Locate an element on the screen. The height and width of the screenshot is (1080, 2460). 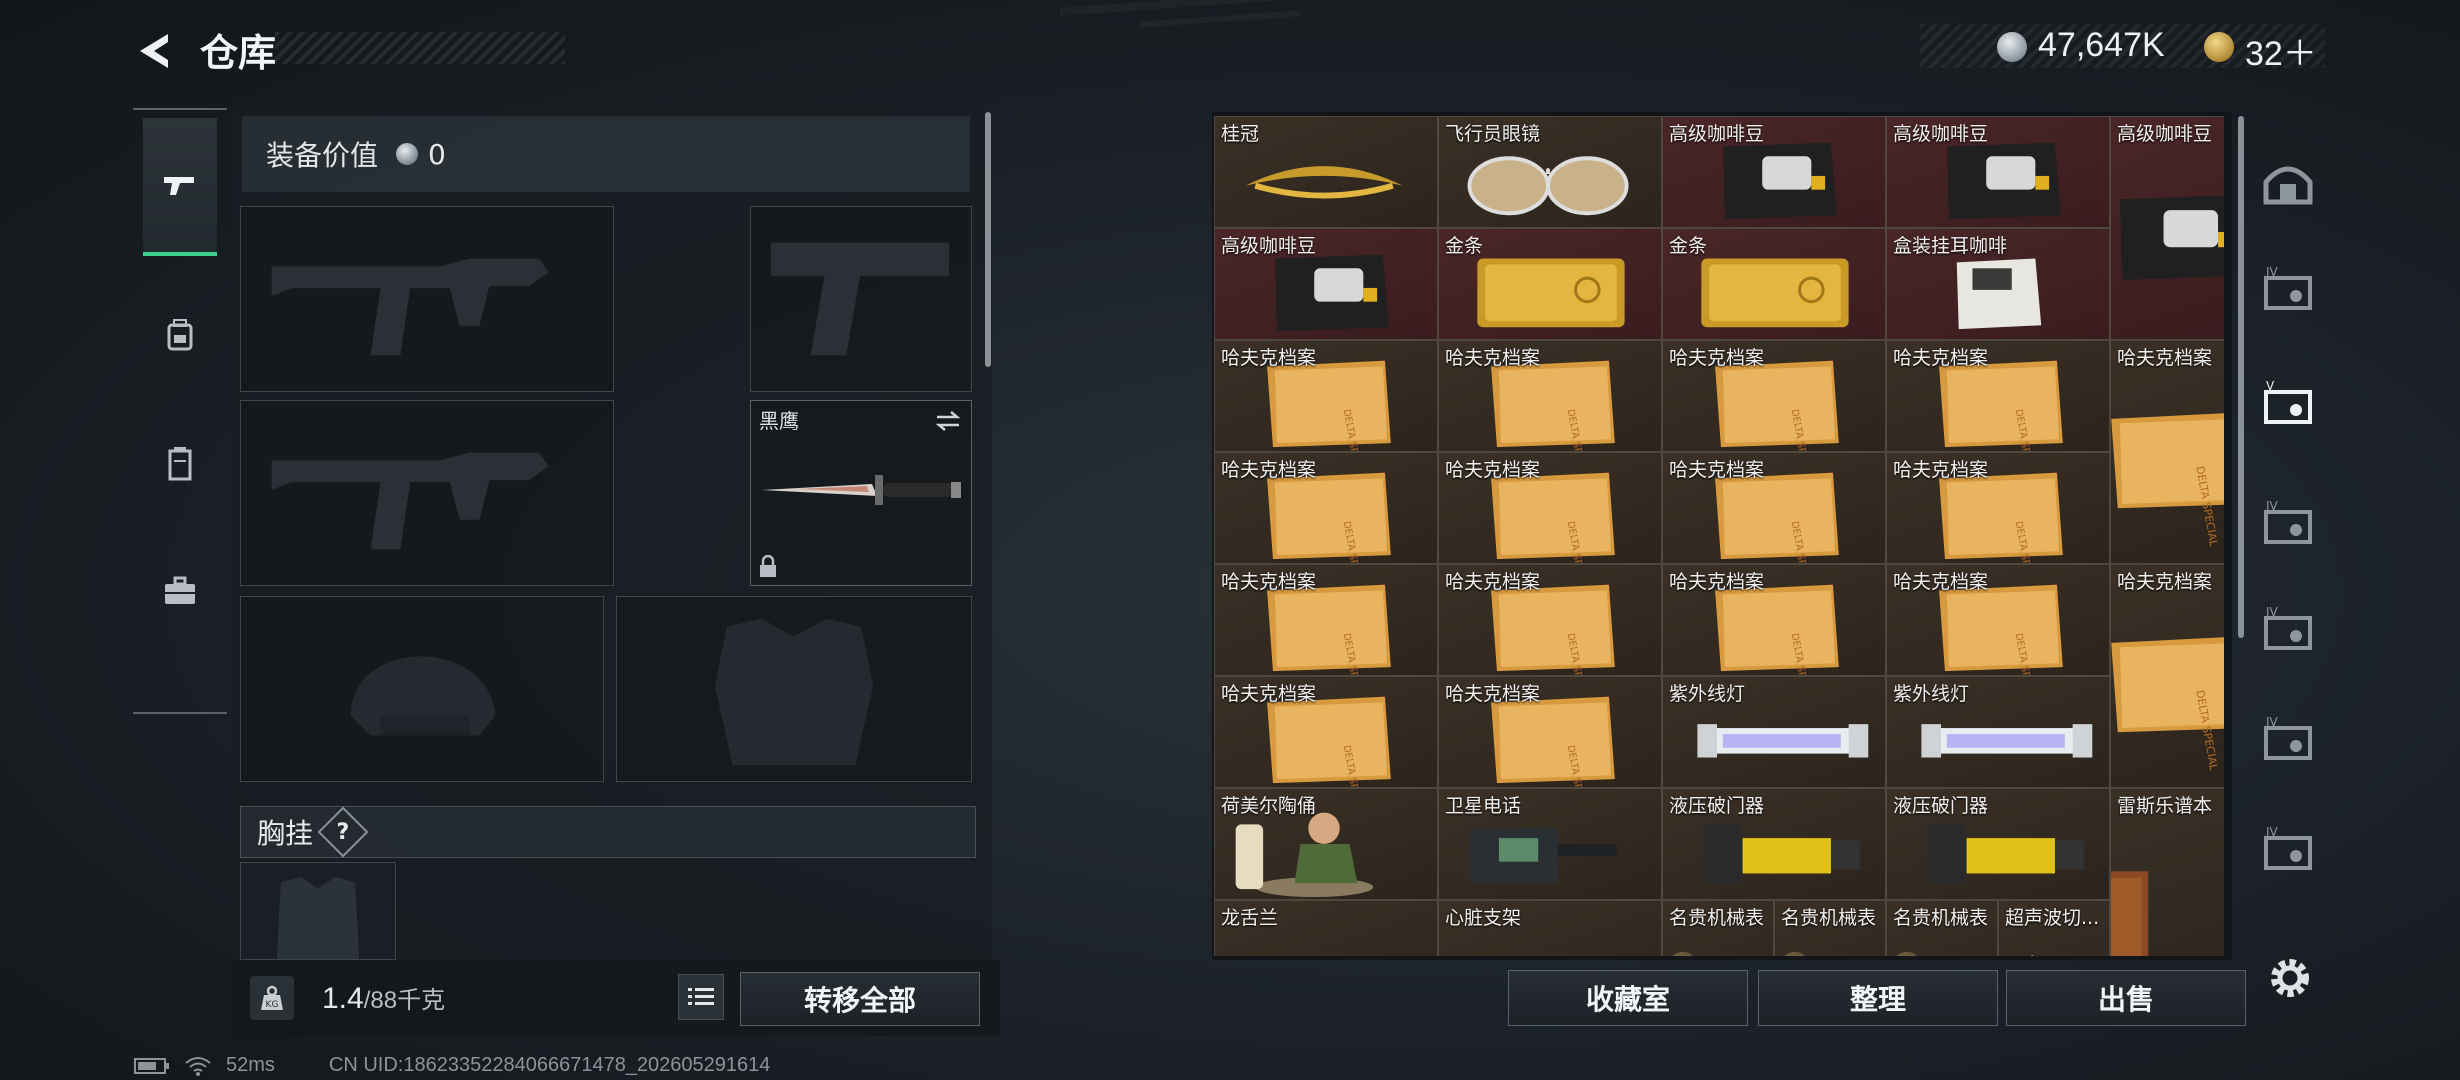
pistol-icon is located at coordinates (179, 186).